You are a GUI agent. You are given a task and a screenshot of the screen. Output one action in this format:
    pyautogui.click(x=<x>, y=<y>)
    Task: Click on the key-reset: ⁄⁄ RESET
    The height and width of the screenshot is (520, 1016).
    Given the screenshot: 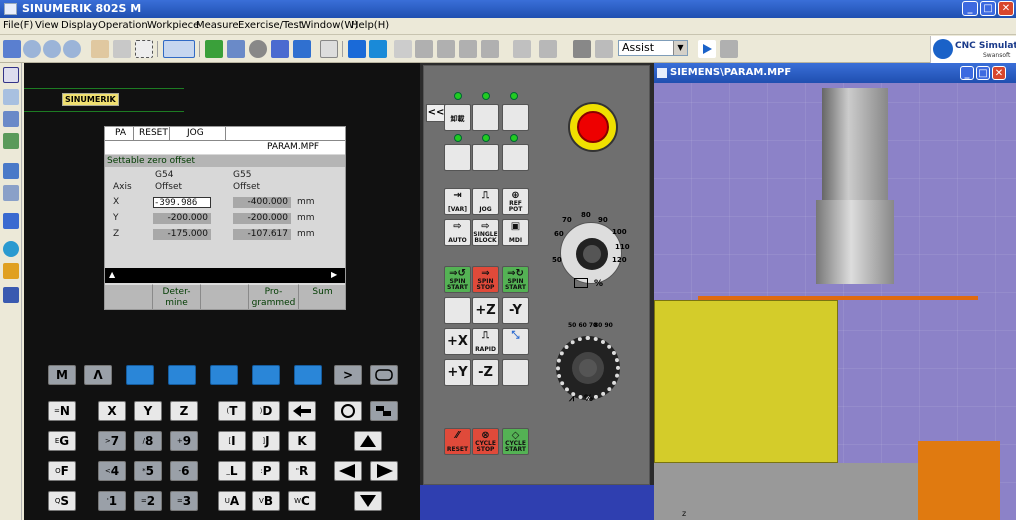 What is the action you would take?
    pyautogui.click(x=457, y=441)
    